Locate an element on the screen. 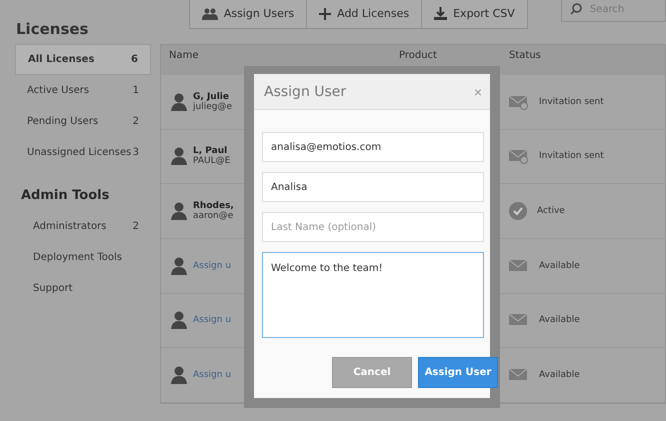 This screenshot has height=421, width=666. envelope-icon is located at coordinates (519, 266).